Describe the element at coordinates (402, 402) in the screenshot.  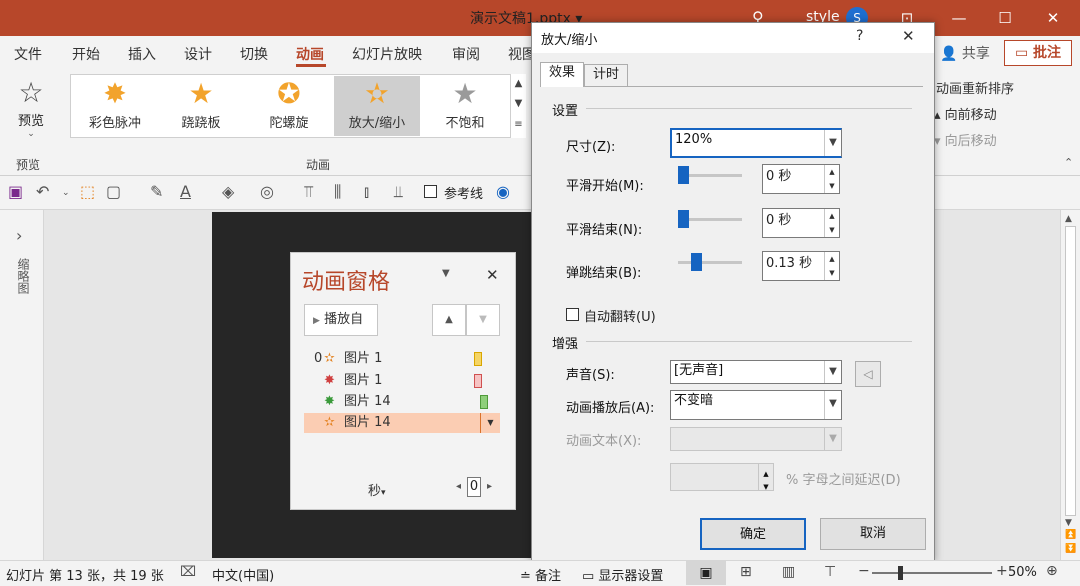
I see `animation-item: ✸ 图片 14` at that location.